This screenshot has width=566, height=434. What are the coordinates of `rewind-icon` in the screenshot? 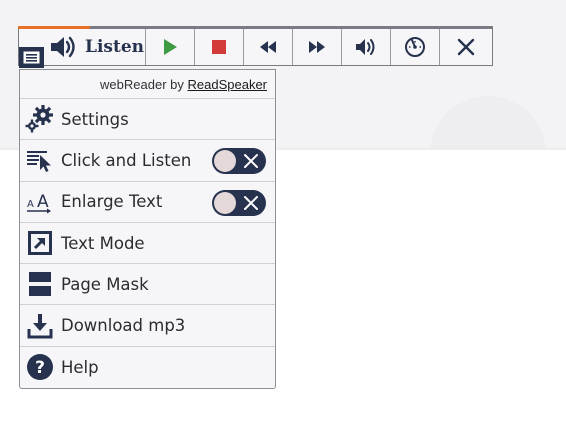 It's located at (267, 47).